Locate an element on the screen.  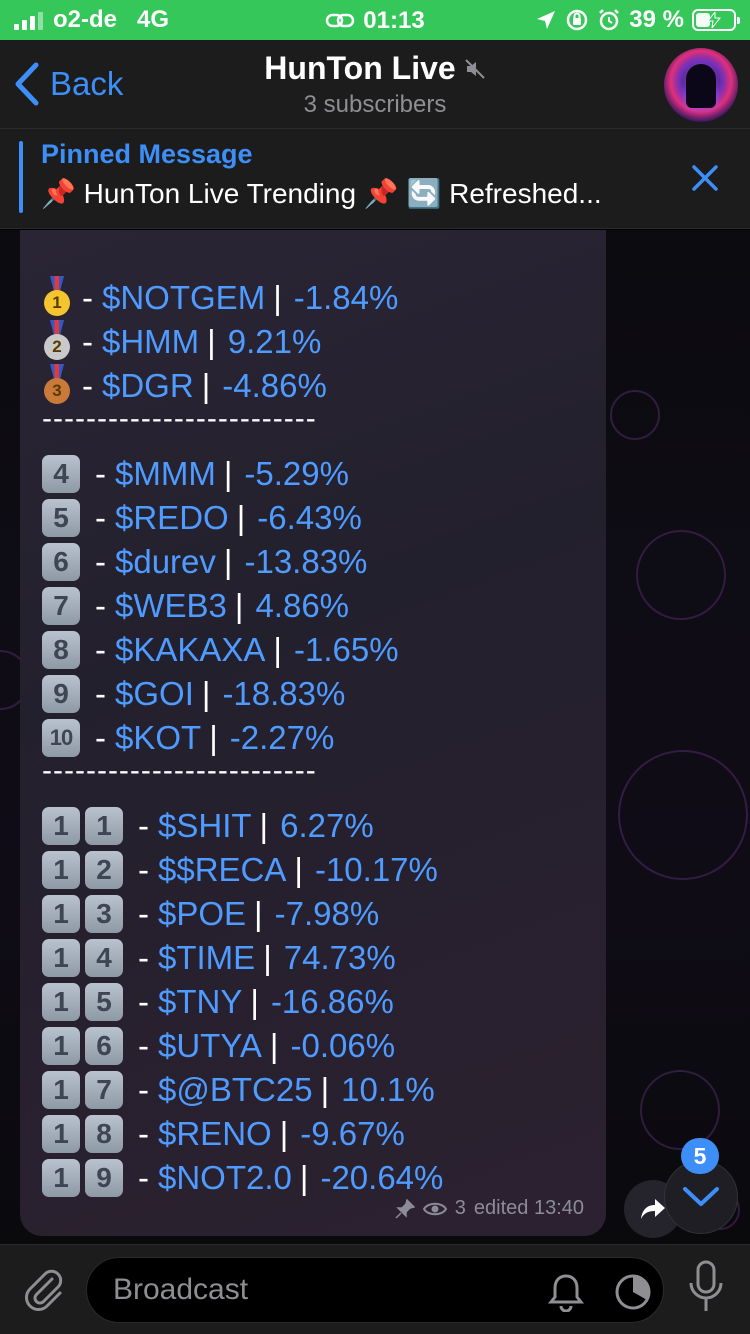
ticker-symbol: $UTYA is located at coordinates (210, 1046).